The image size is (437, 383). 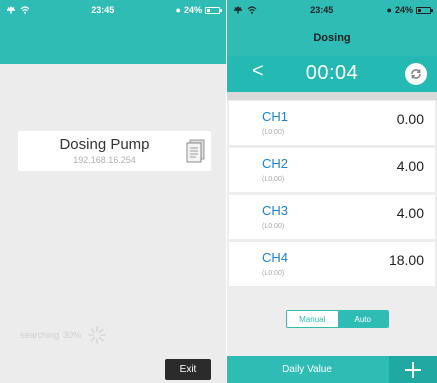 What do you see at coordinates (362, 319) in the screenshot?
I see `mode-auto-button: Auto` at bounding box center [362, 319].